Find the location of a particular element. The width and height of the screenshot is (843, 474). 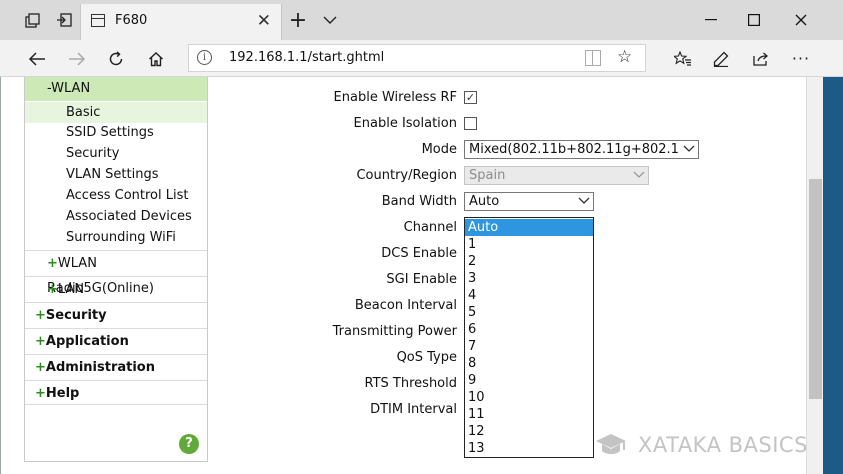

site-info-icon: i is located at coordinates (204, 57).